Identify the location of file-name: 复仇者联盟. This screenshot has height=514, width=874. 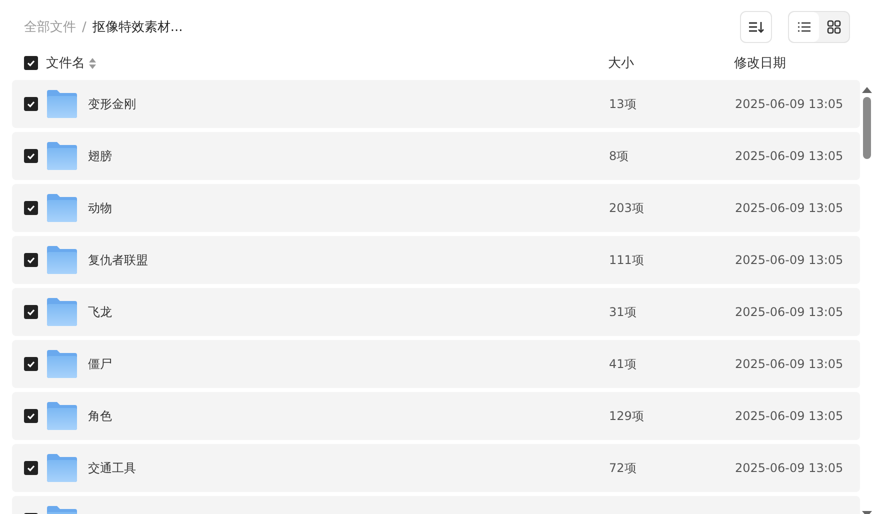
(118, 259).